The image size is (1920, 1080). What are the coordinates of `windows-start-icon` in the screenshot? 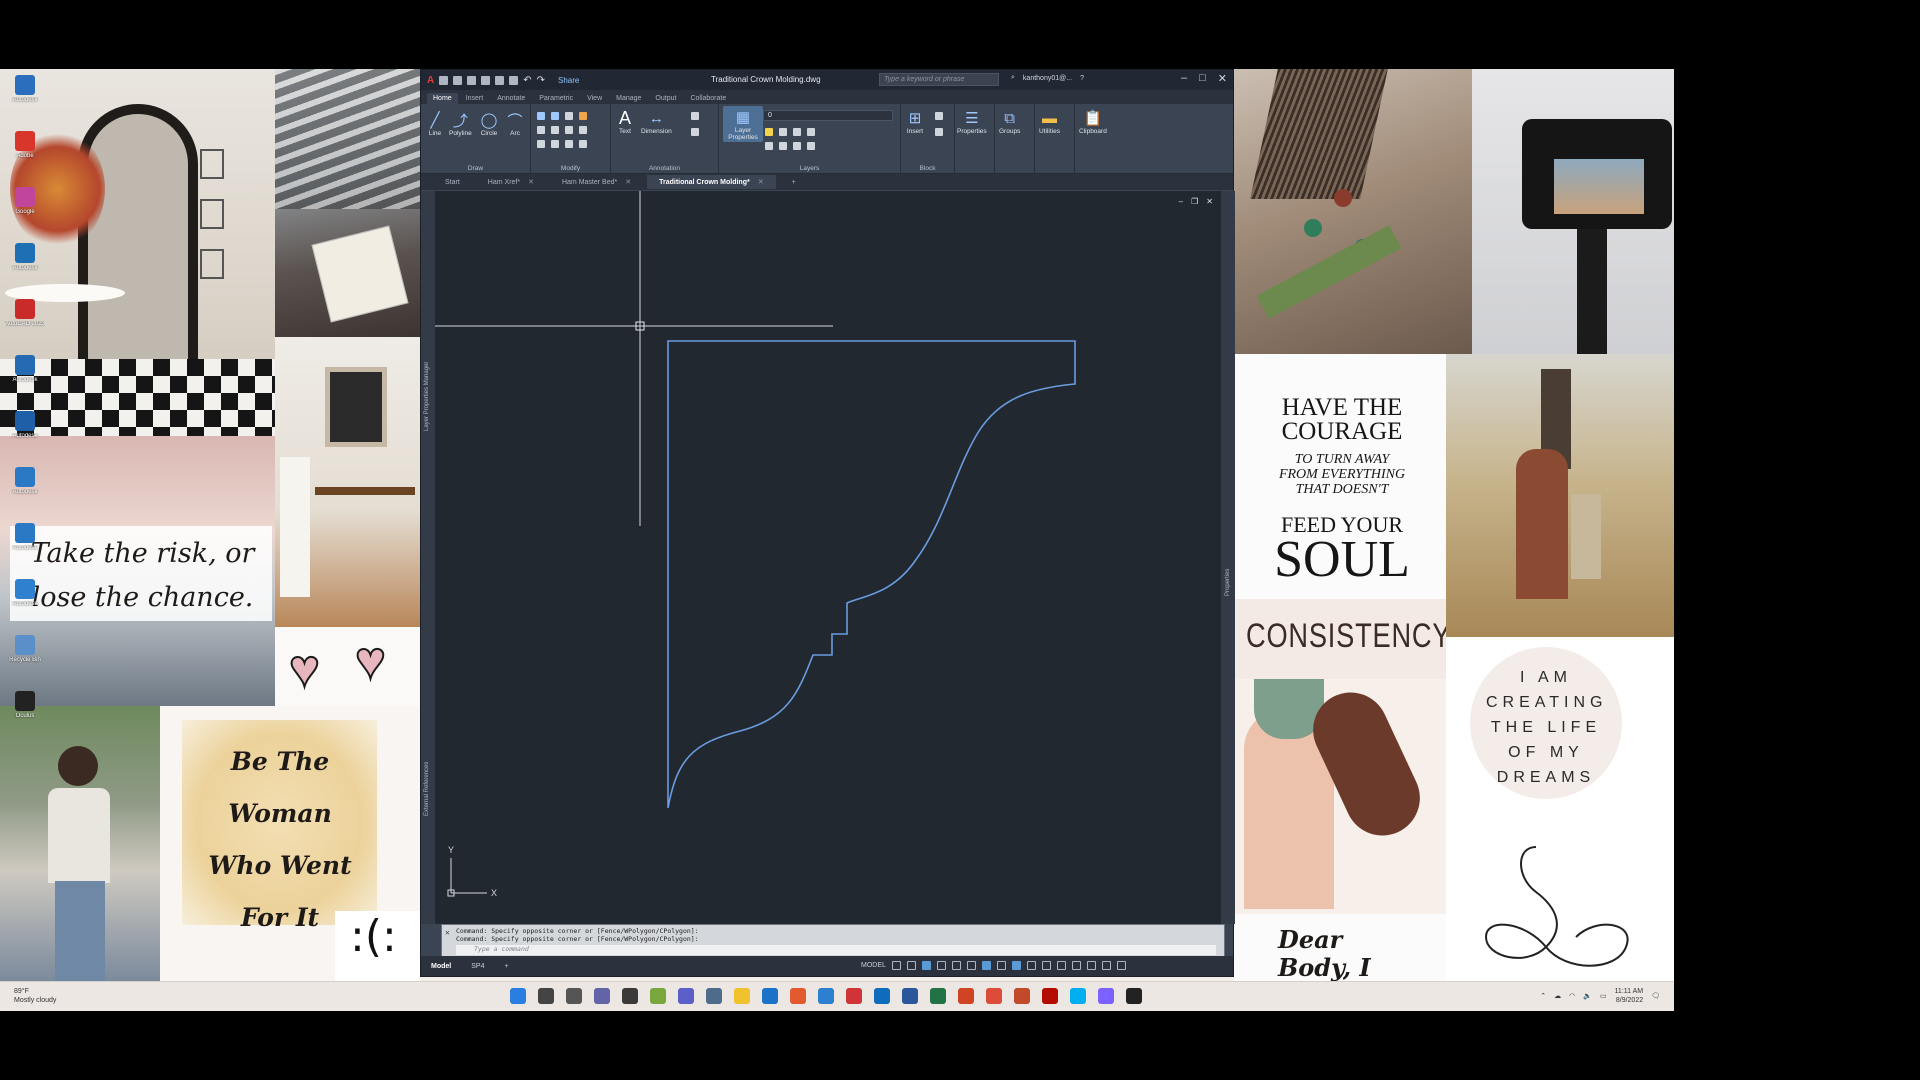 It's located at (518, 996).